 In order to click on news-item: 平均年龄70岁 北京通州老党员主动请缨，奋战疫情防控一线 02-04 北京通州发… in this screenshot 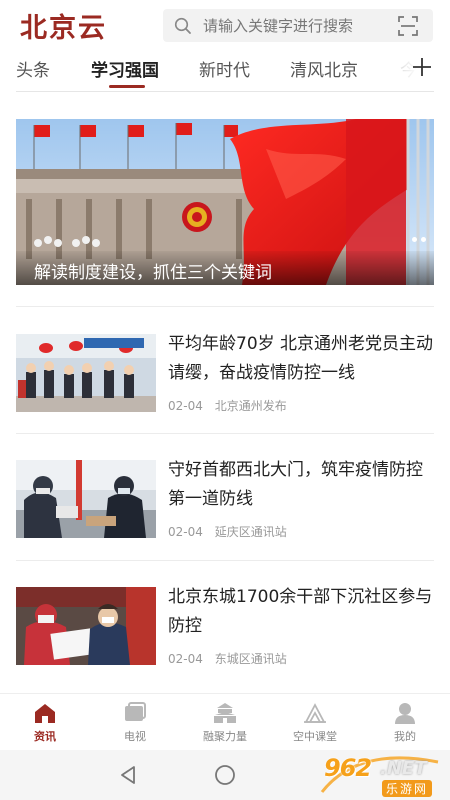, I will do `click(225, 374)`.